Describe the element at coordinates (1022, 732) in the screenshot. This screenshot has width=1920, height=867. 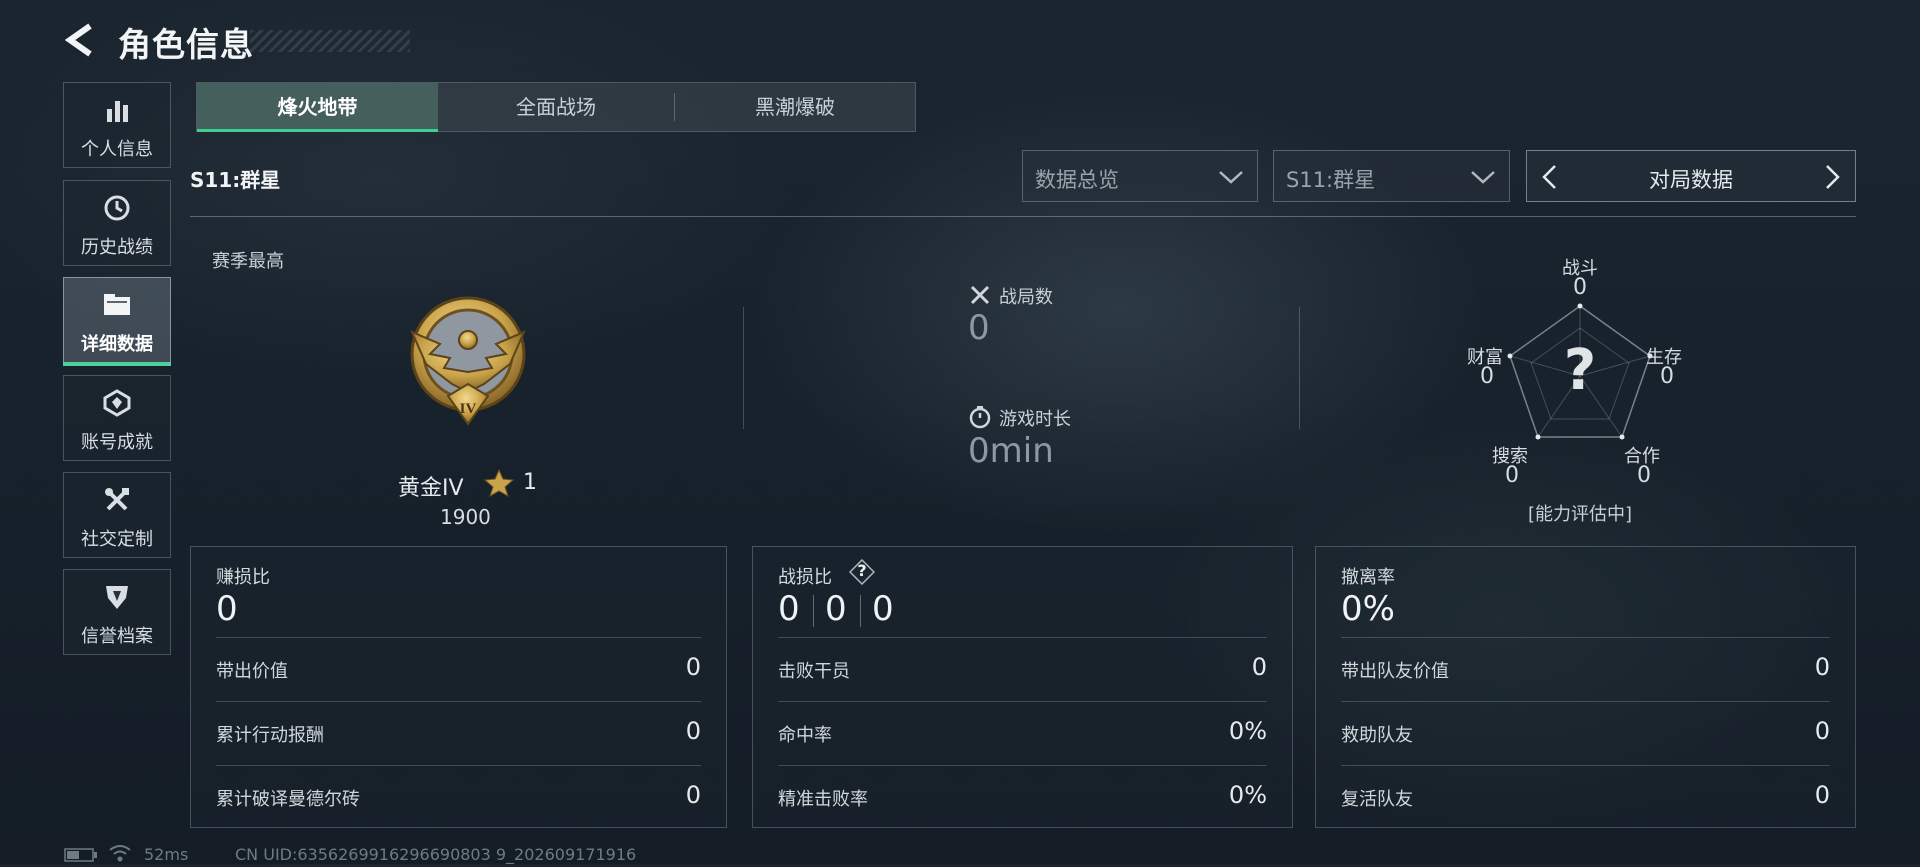
I see `table-row: 命中率 0%` at that location.